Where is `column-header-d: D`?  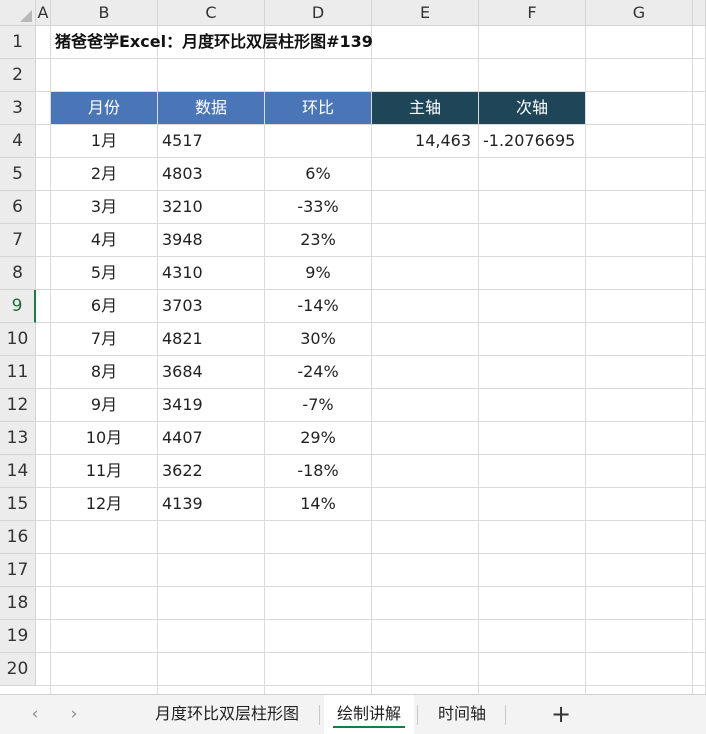
column-header-d: D is located at coordinates (318, 13).